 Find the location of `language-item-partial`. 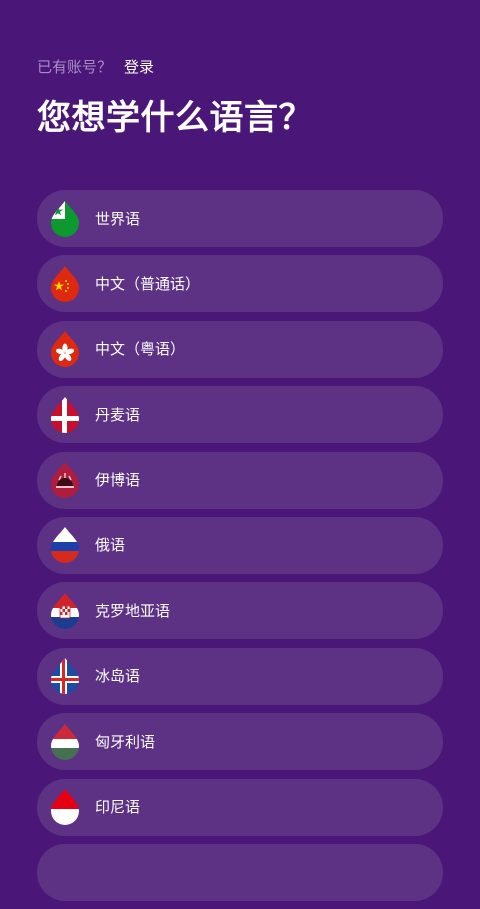

language-item-partial is located at coordinates (240, 872).